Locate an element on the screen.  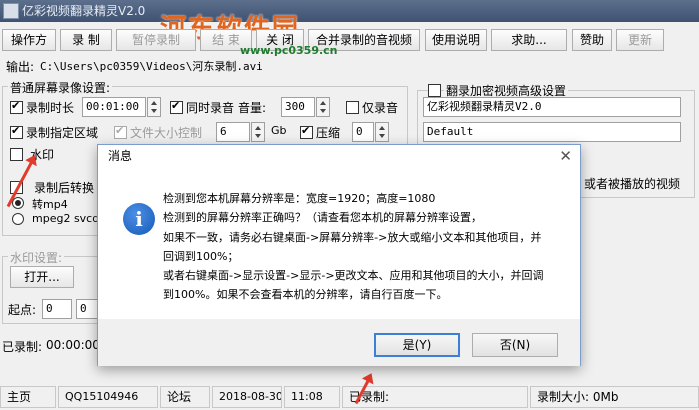
sponsor-button: 赞助 is located at coordinates (592, 40).